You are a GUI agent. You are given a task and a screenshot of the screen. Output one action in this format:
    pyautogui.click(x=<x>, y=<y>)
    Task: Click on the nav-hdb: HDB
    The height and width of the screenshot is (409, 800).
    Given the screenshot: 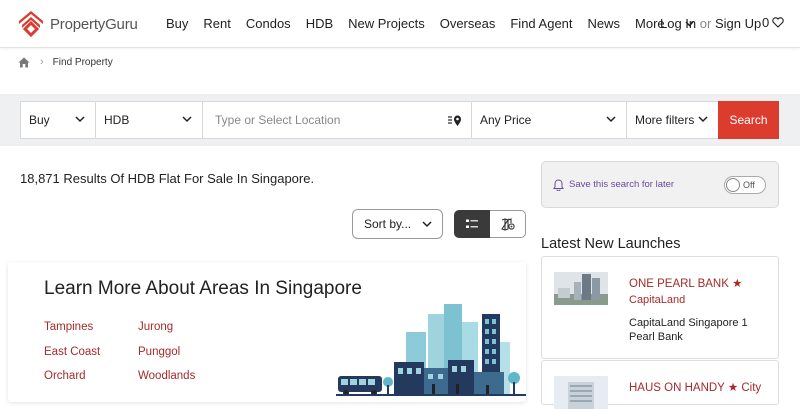 What is the action you would take?
    pyautogui.click(x=319, y=23)
    